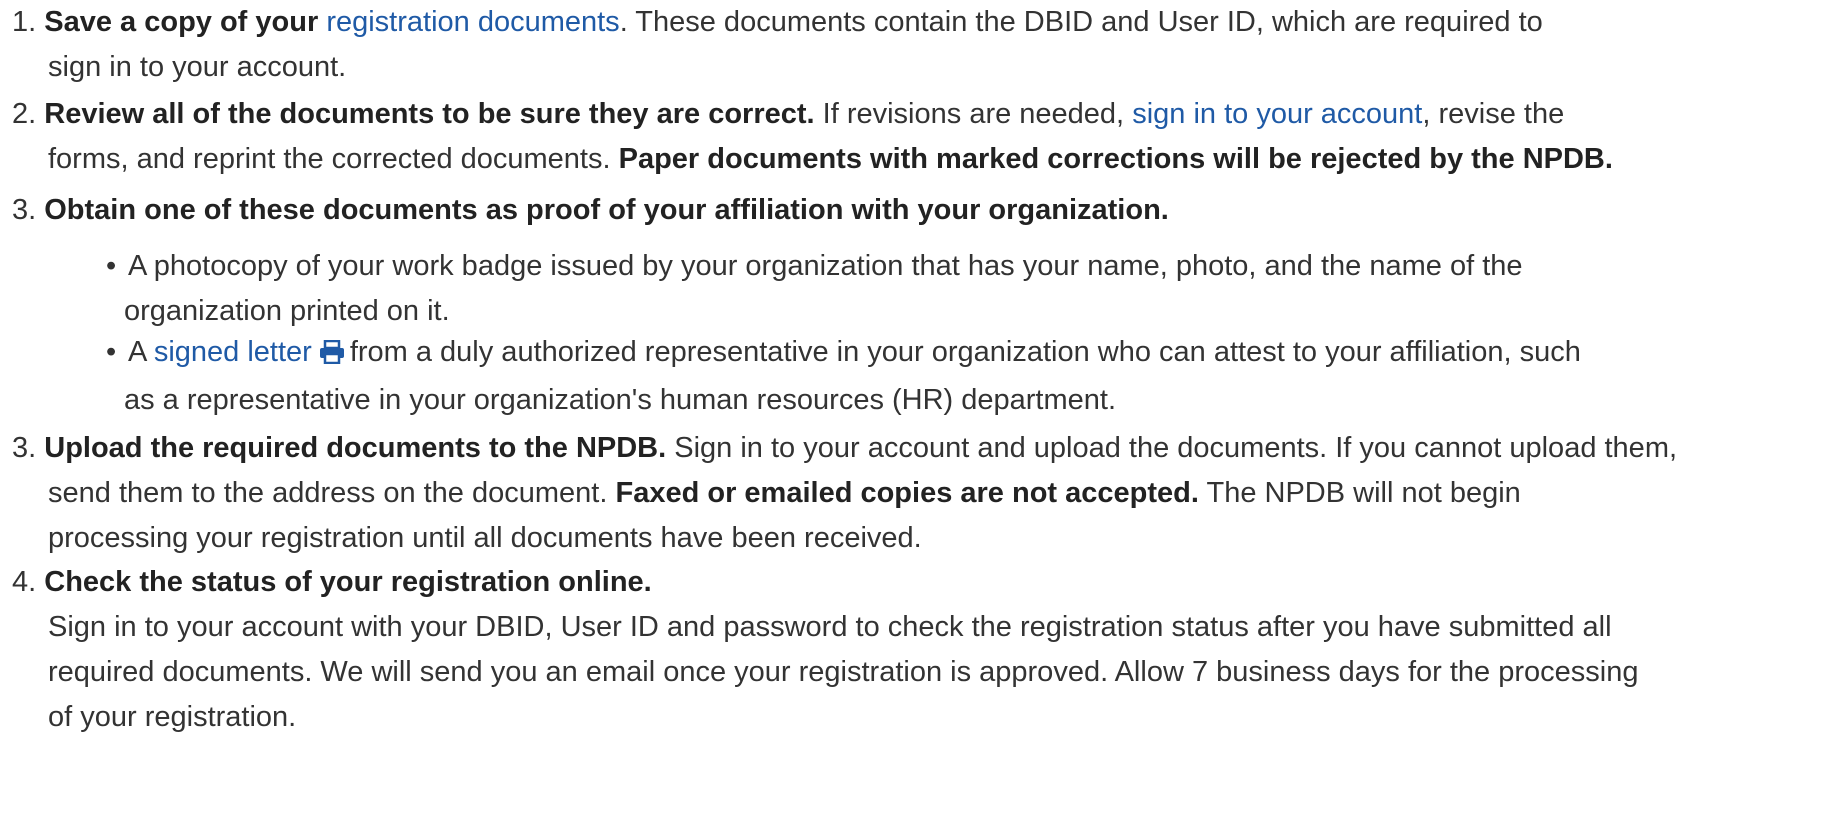 The image size is (1839, 835). I want to click on step-text: The NPDB will not begin, so click(1363, 493).